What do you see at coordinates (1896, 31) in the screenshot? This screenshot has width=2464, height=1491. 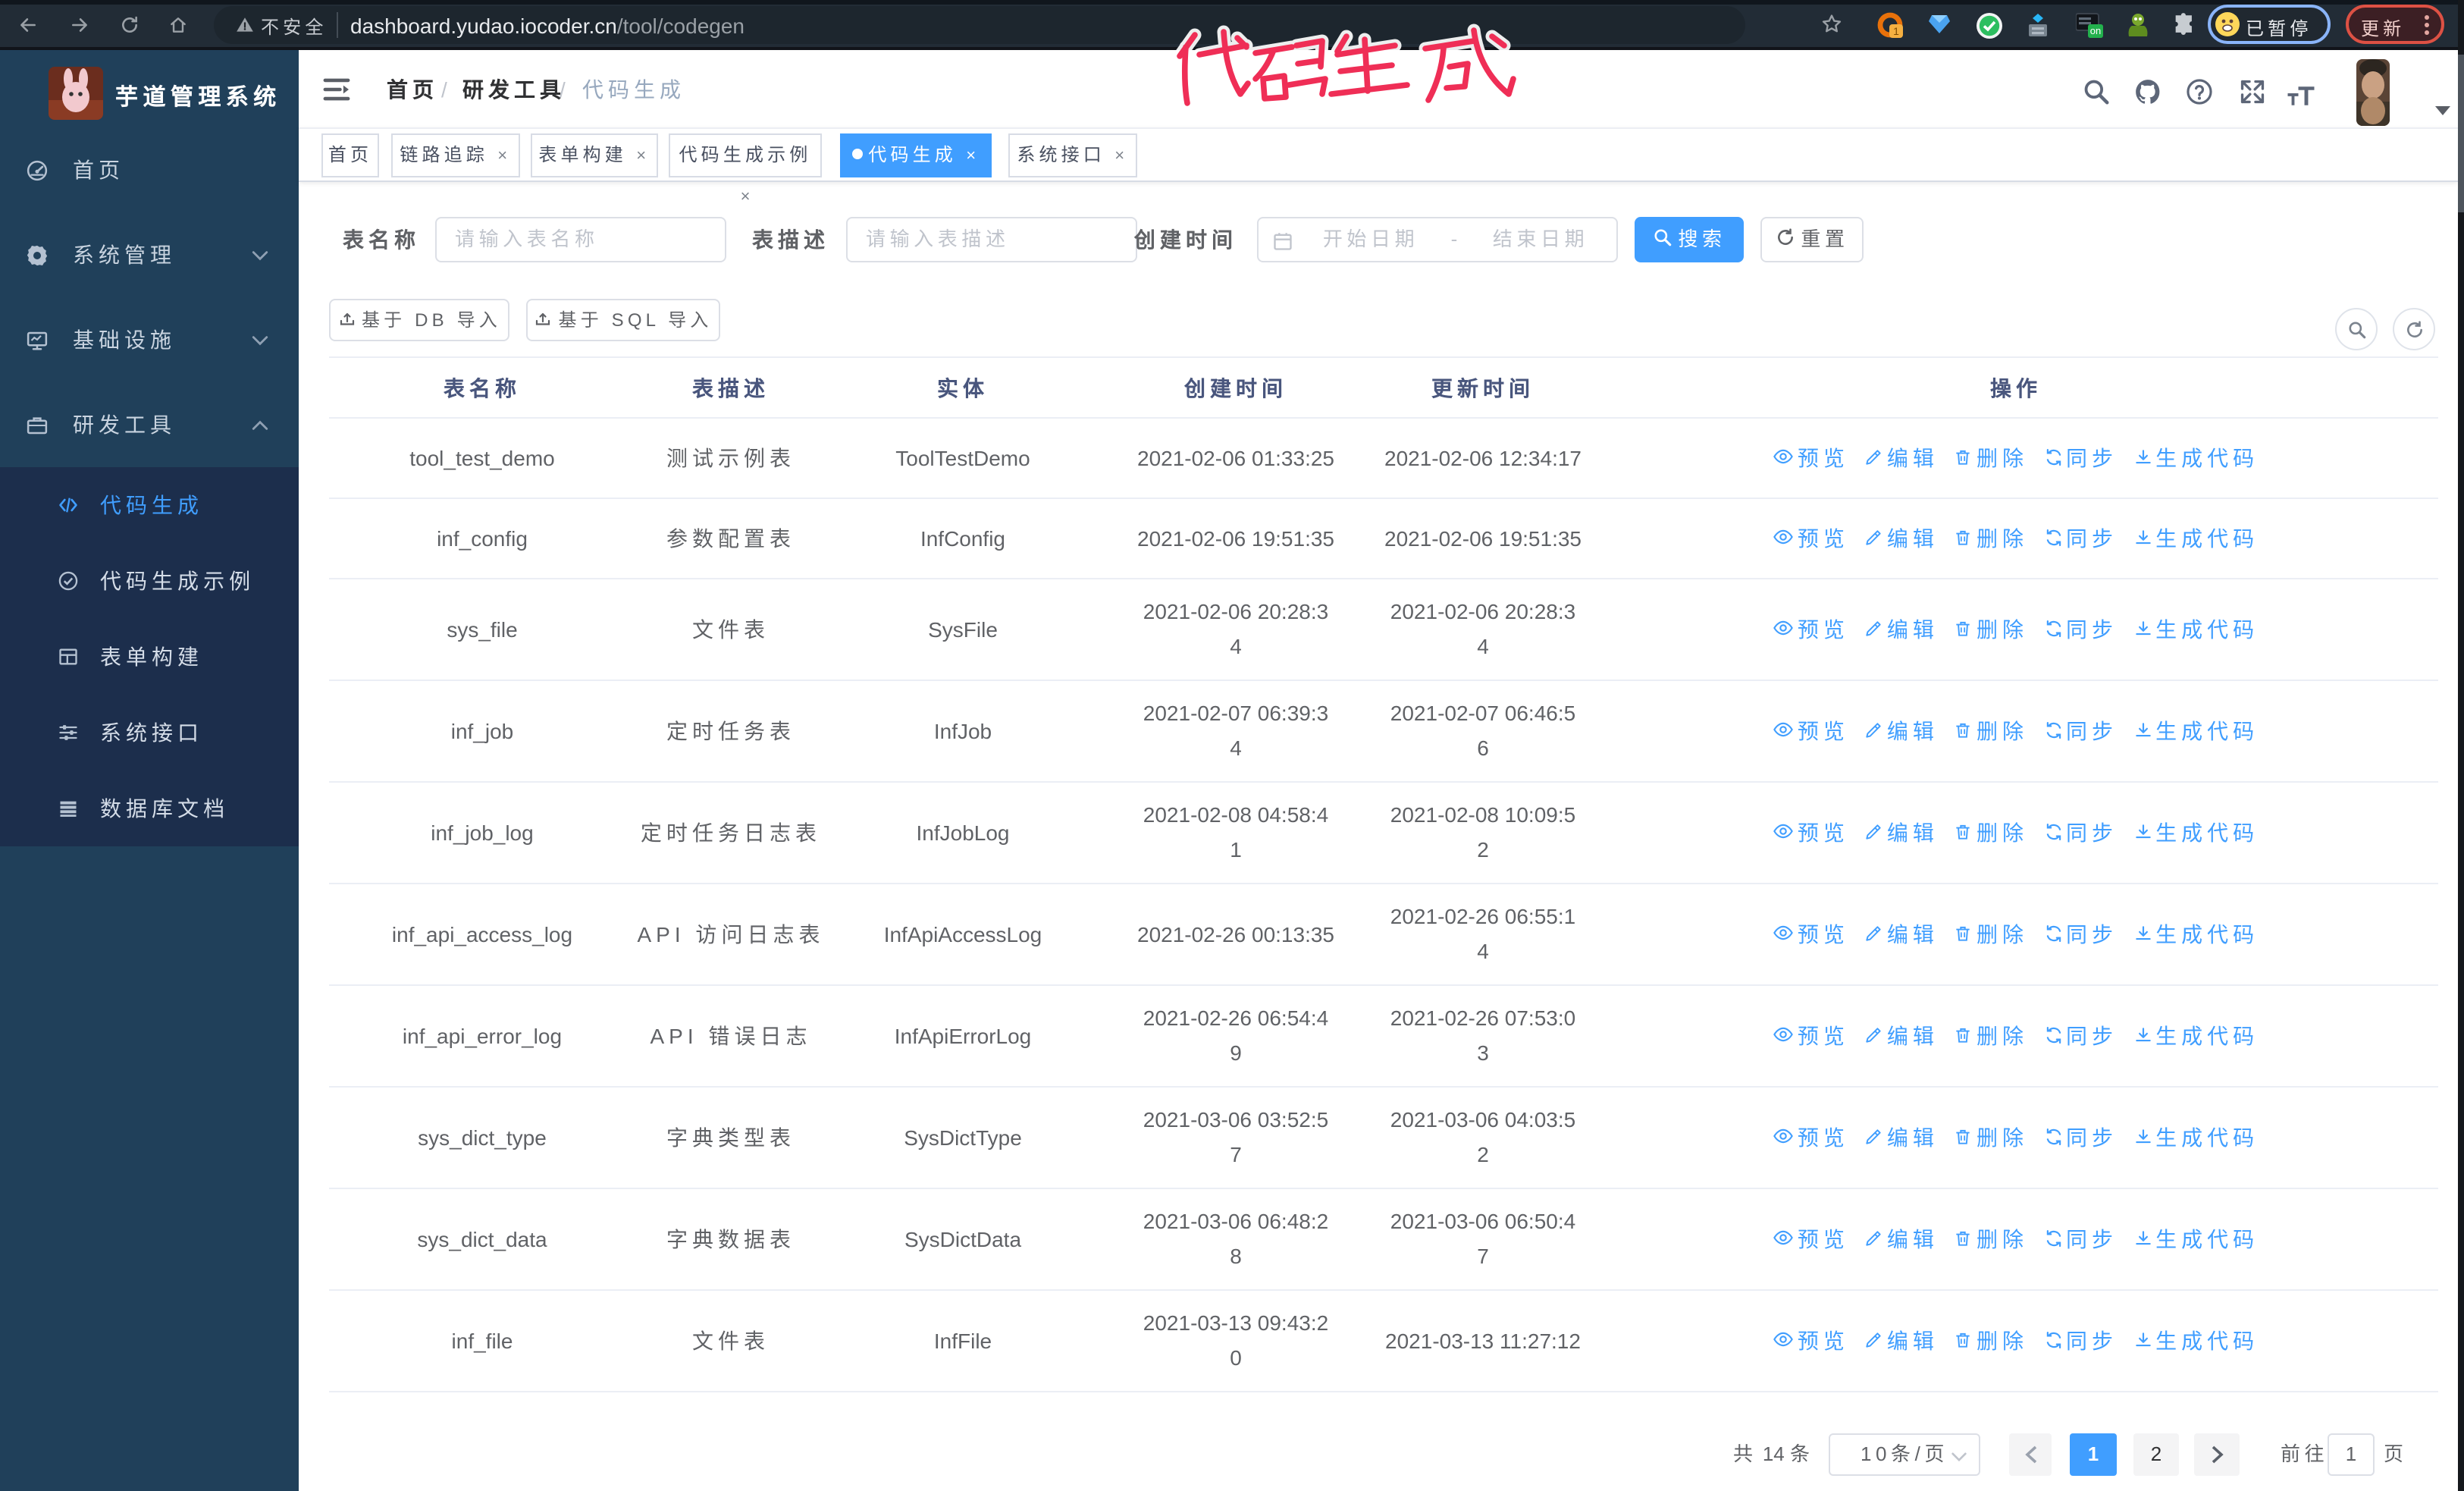 I see `svg-text: 1` at bounding box center [1896, 31].